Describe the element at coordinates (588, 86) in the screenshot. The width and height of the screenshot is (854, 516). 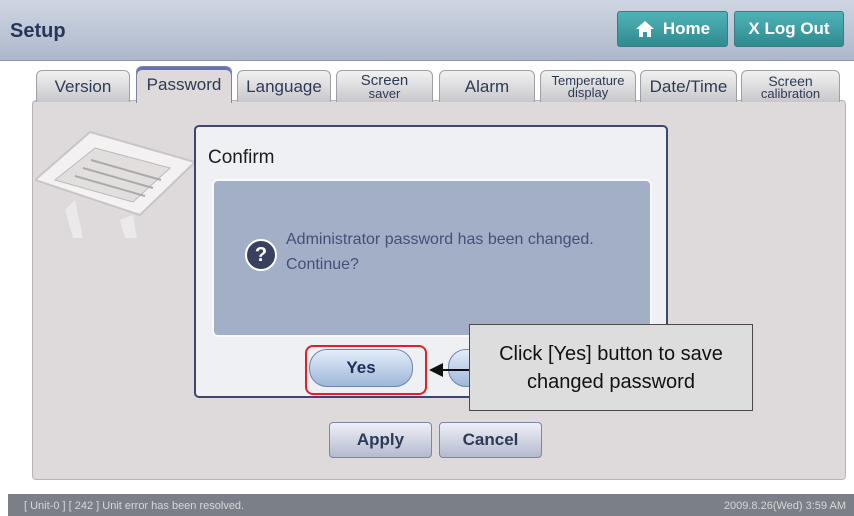
I see `tab-temperature-display: Temperature display` at that location.